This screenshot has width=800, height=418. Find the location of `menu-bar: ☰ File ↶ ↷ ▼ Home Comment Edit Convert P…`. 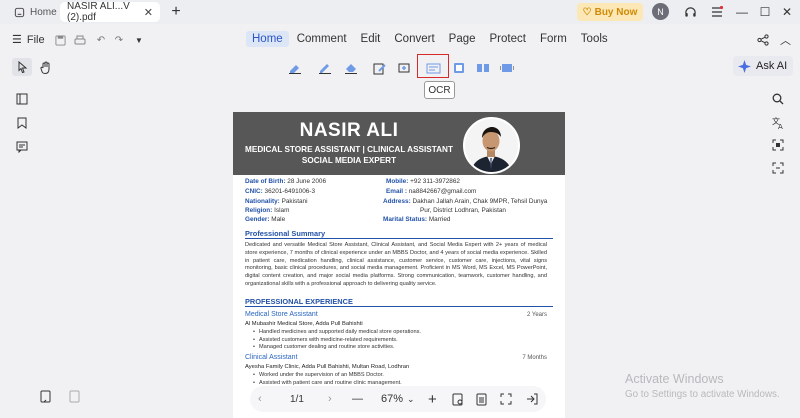

menu-bar: ☰ File ↶ ↷ ▼ Home Comment Edit Convert P… is located at coordinates (400, 40).